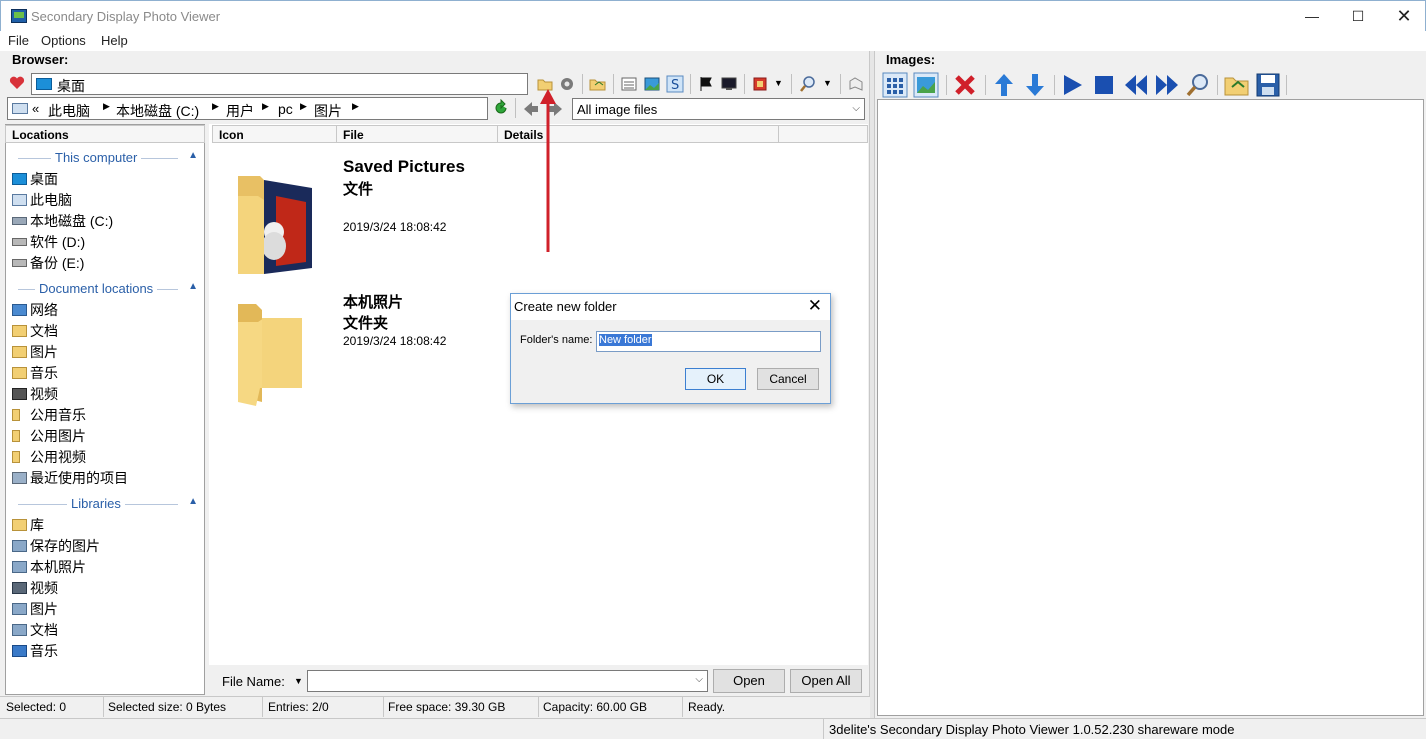 This screenshot has width=1426, height=739. Describe the element at coordinates (328, 111) in the screenshot. I see `breadcrumb-pictures: 图片` at that location.